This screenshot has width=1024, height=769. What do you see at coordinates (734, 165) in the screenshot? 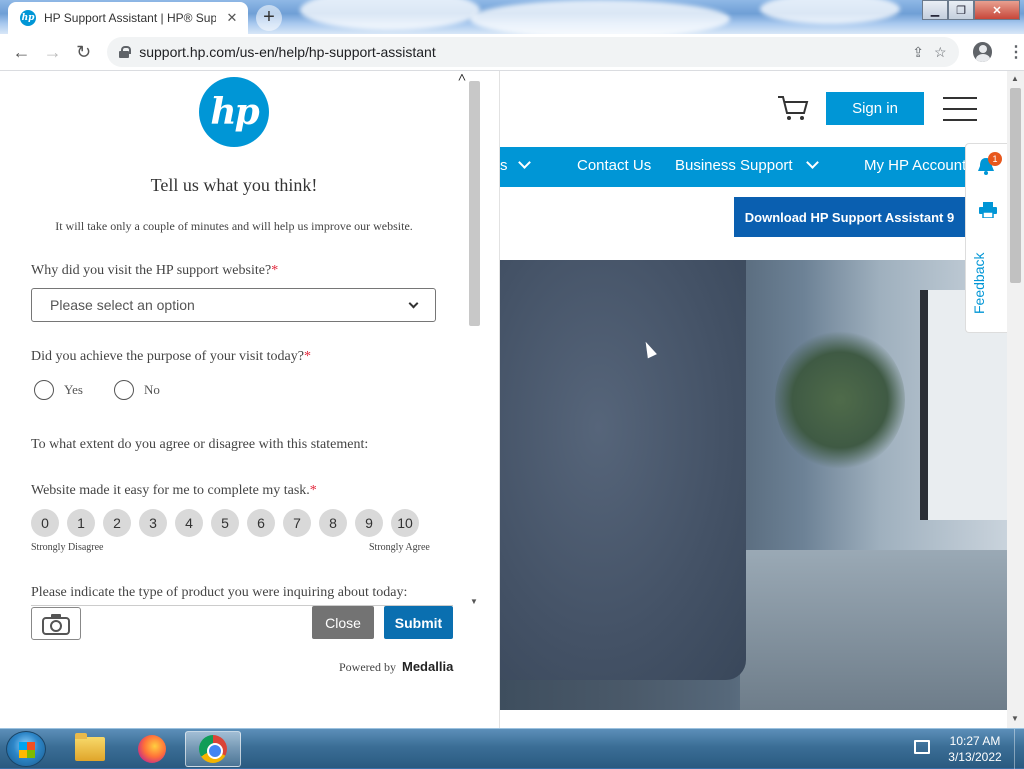
I see `nav-item-business-support: Business Support` at bounding box center [734, 165].